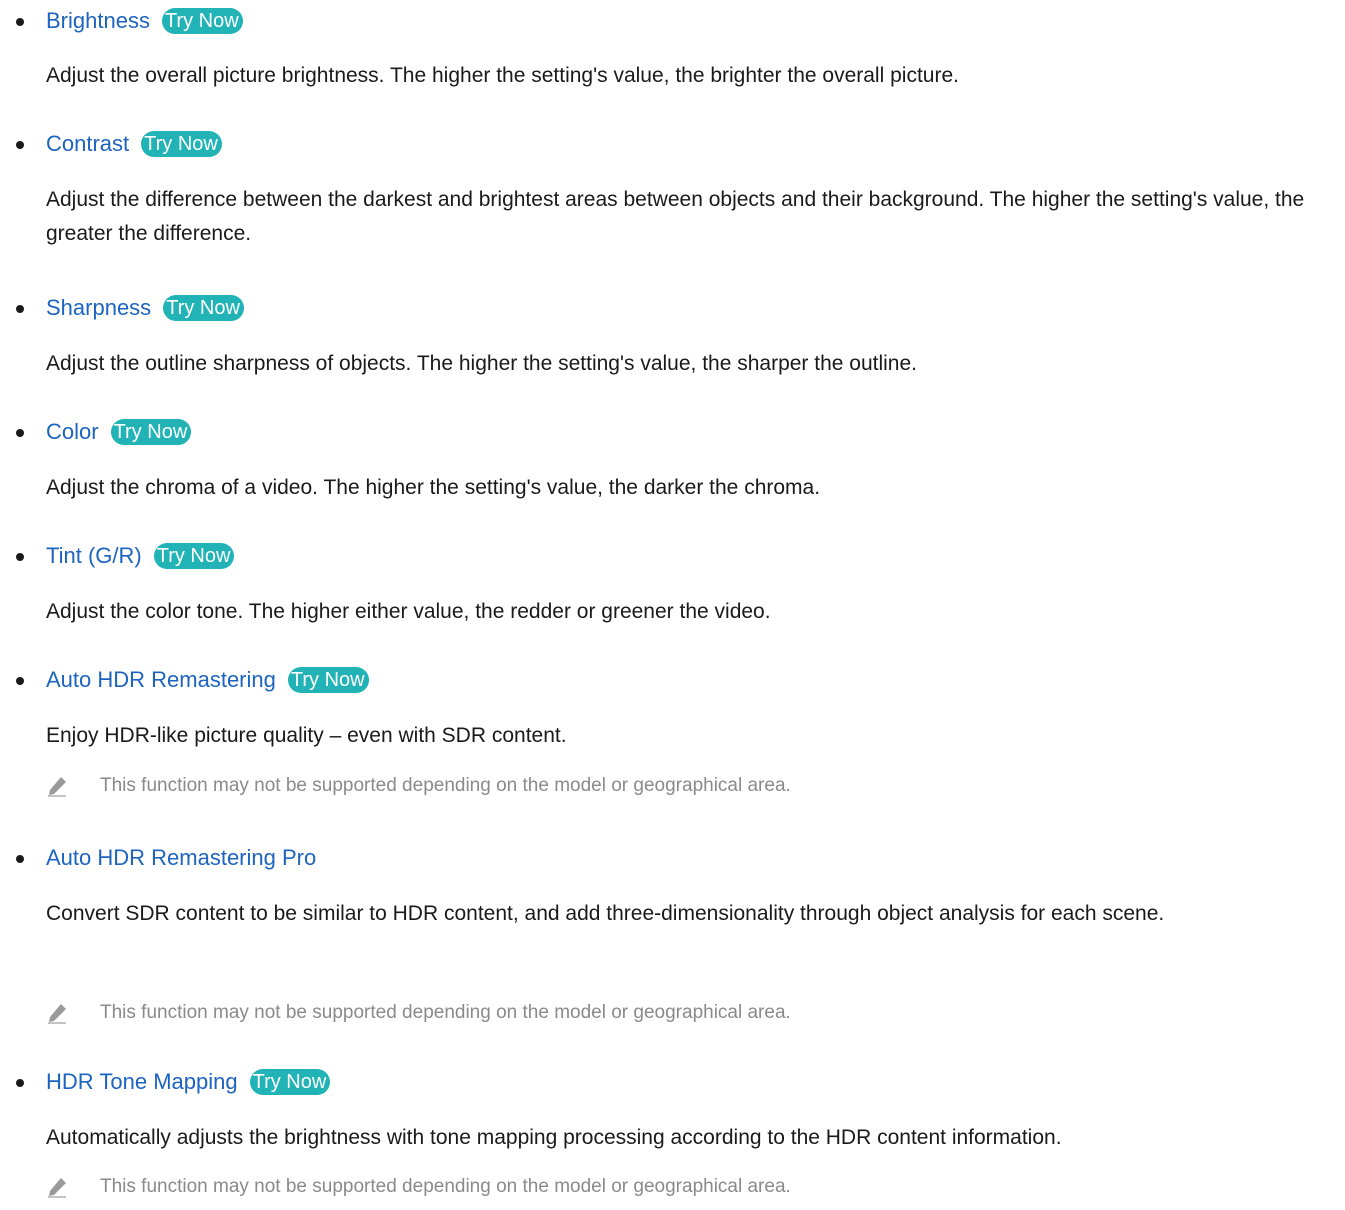 The width and height of the screenshot is (1345, 1210). What do you see at coordinates (144, 21) in the screenshot?
I see `setting-title: Brightness Try Now` at bounding box center [144, 21].